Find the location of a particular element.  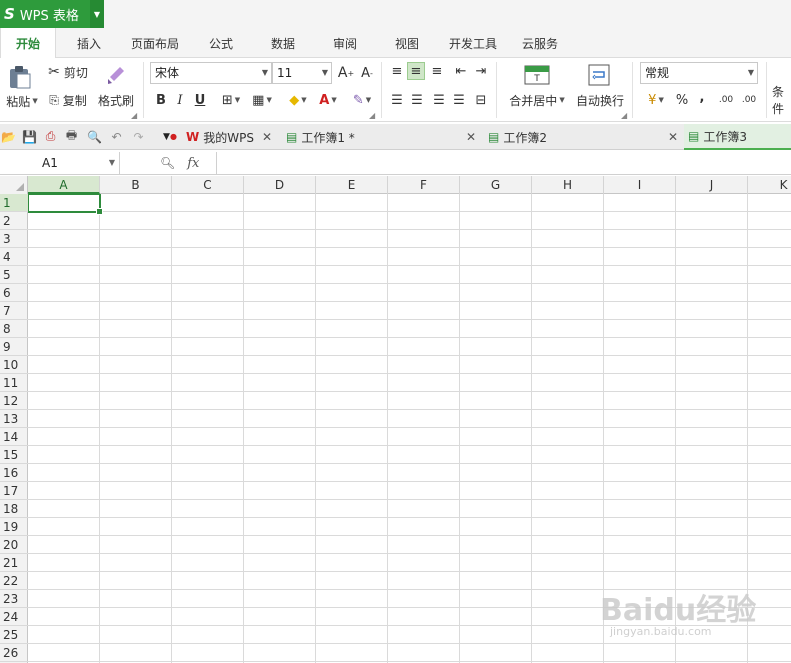

align-bottom-icon: ≡ is located at coordinates (437, 71).